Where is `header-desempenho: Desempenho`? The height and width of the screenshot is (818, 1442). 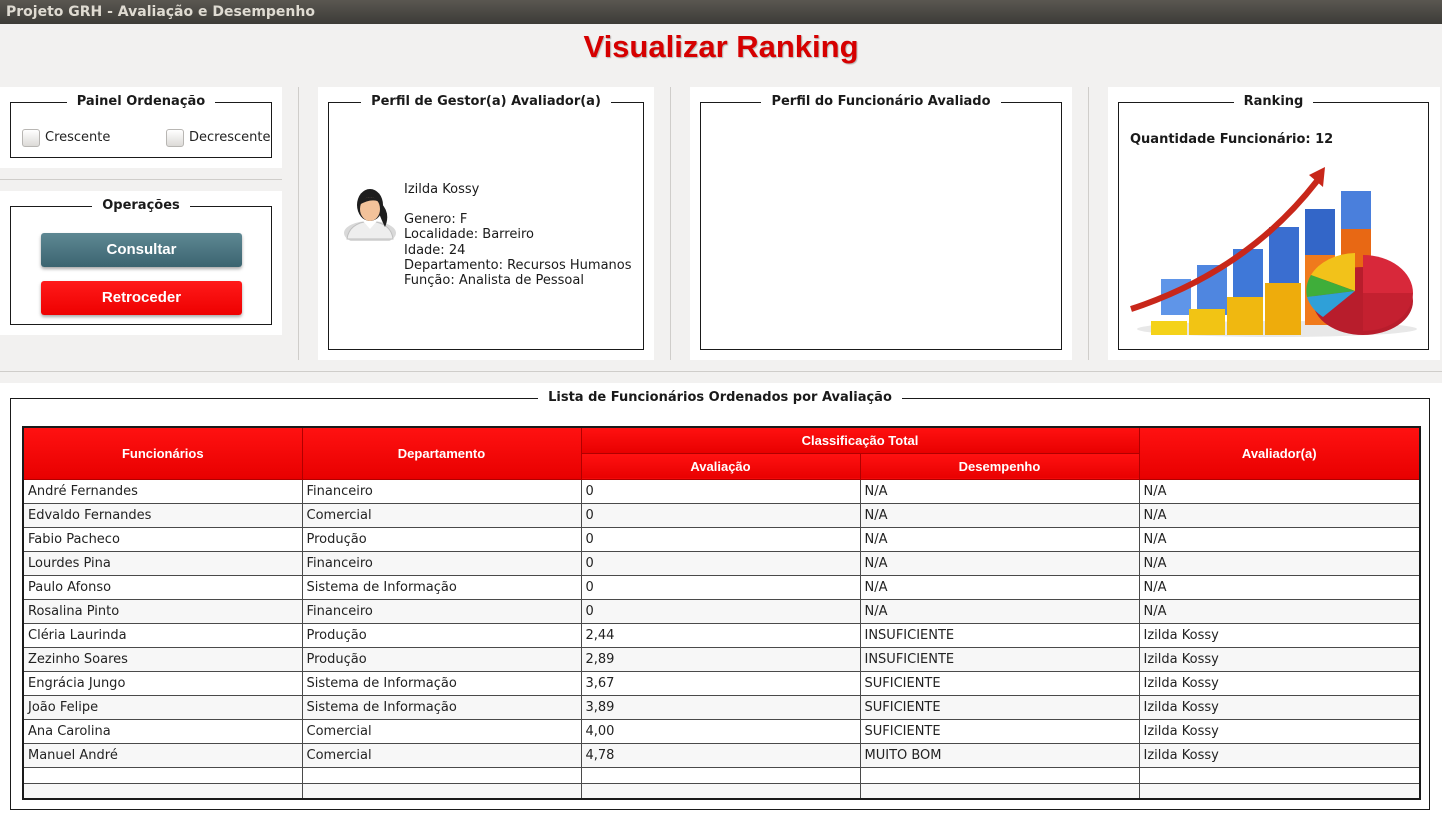
header-desempenho: Desempenho is located at coordinates (999, 466).